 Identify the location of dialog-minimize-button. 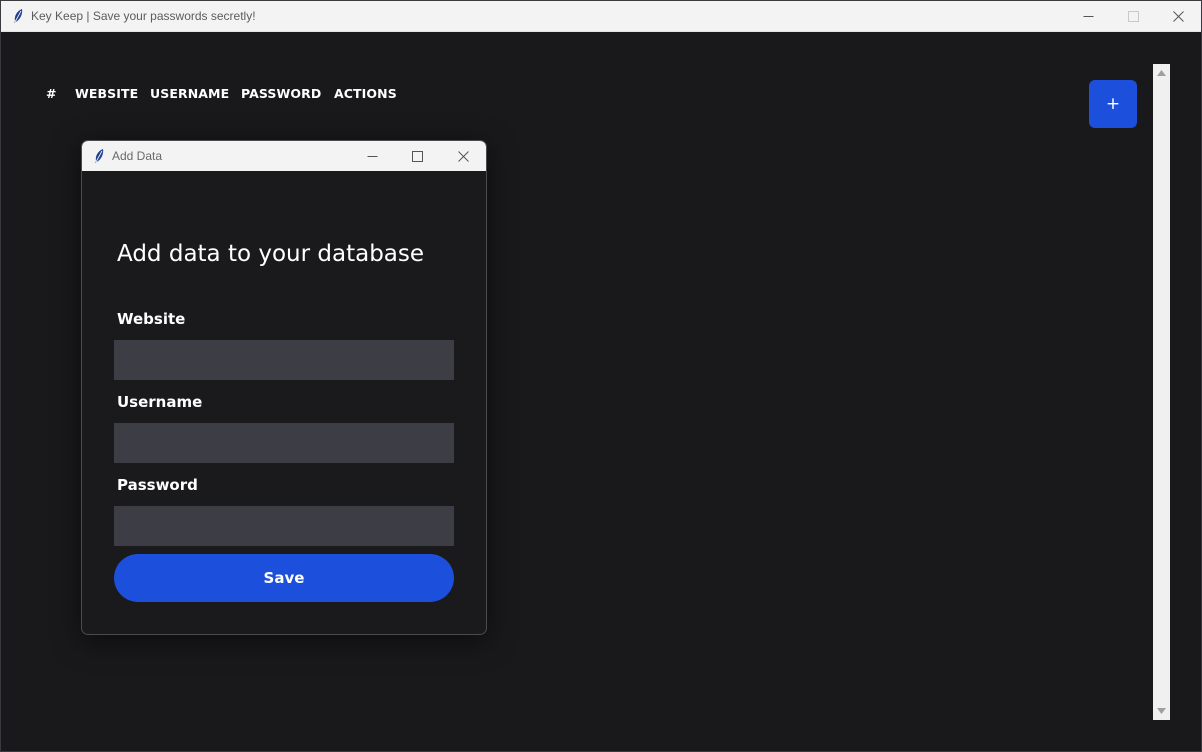
(372, 156).